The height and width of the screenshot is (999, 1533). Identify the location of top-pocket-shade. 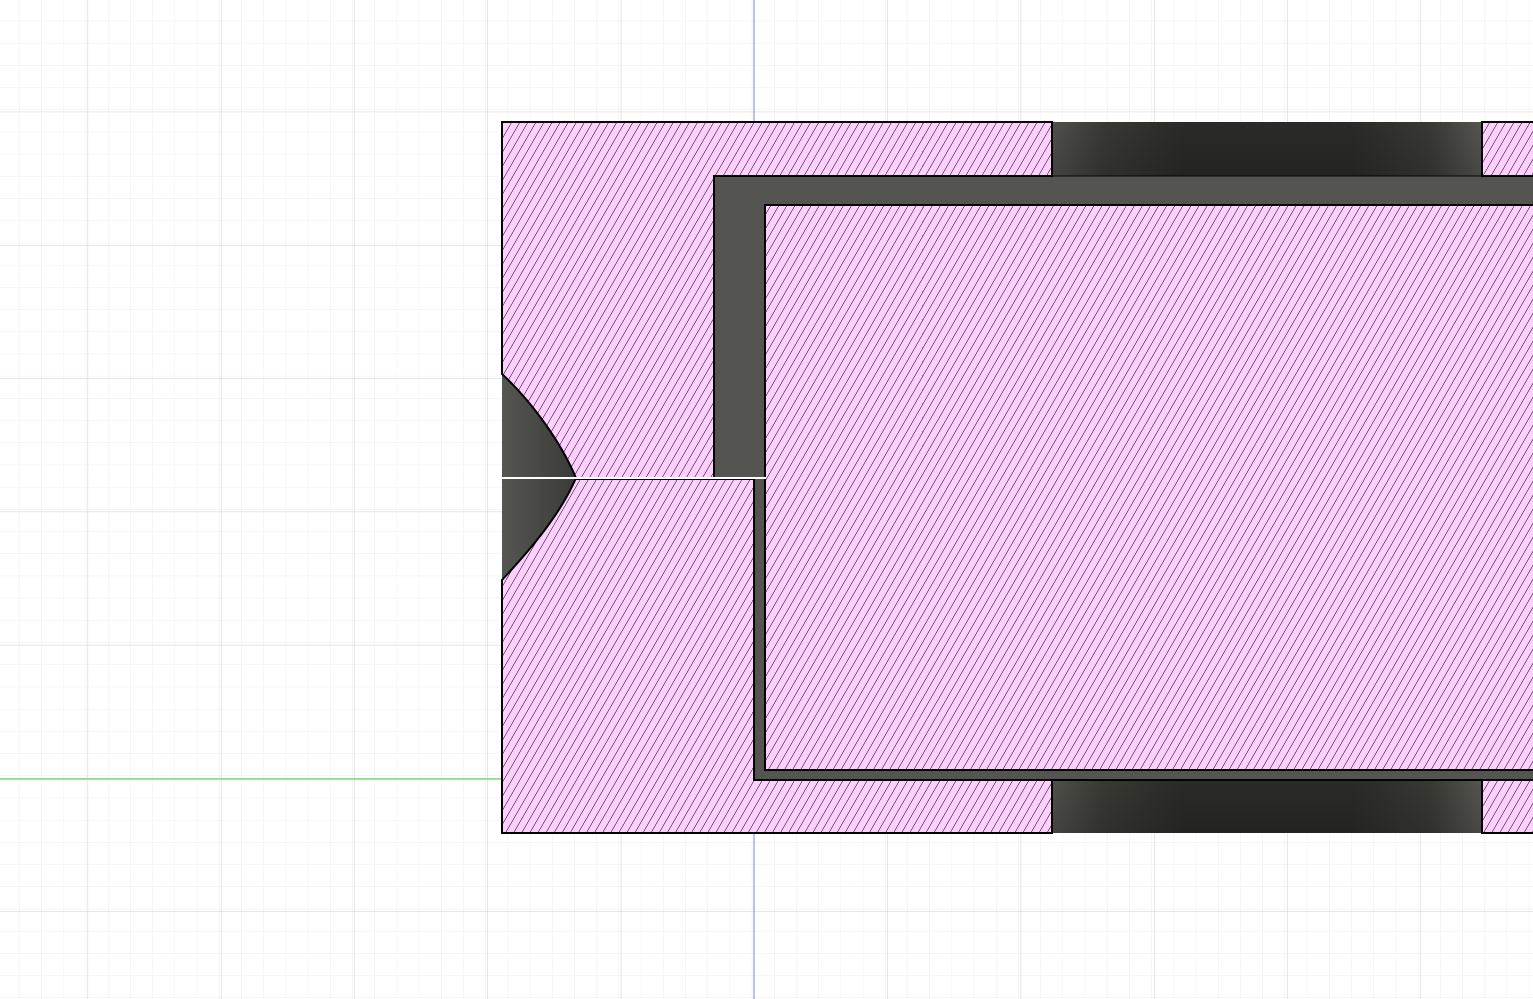
(1267, 149).